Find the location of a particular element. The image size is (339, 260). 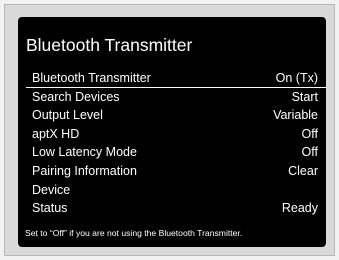

menu-item-label: aptX HD is located at coordinates (56, 133).